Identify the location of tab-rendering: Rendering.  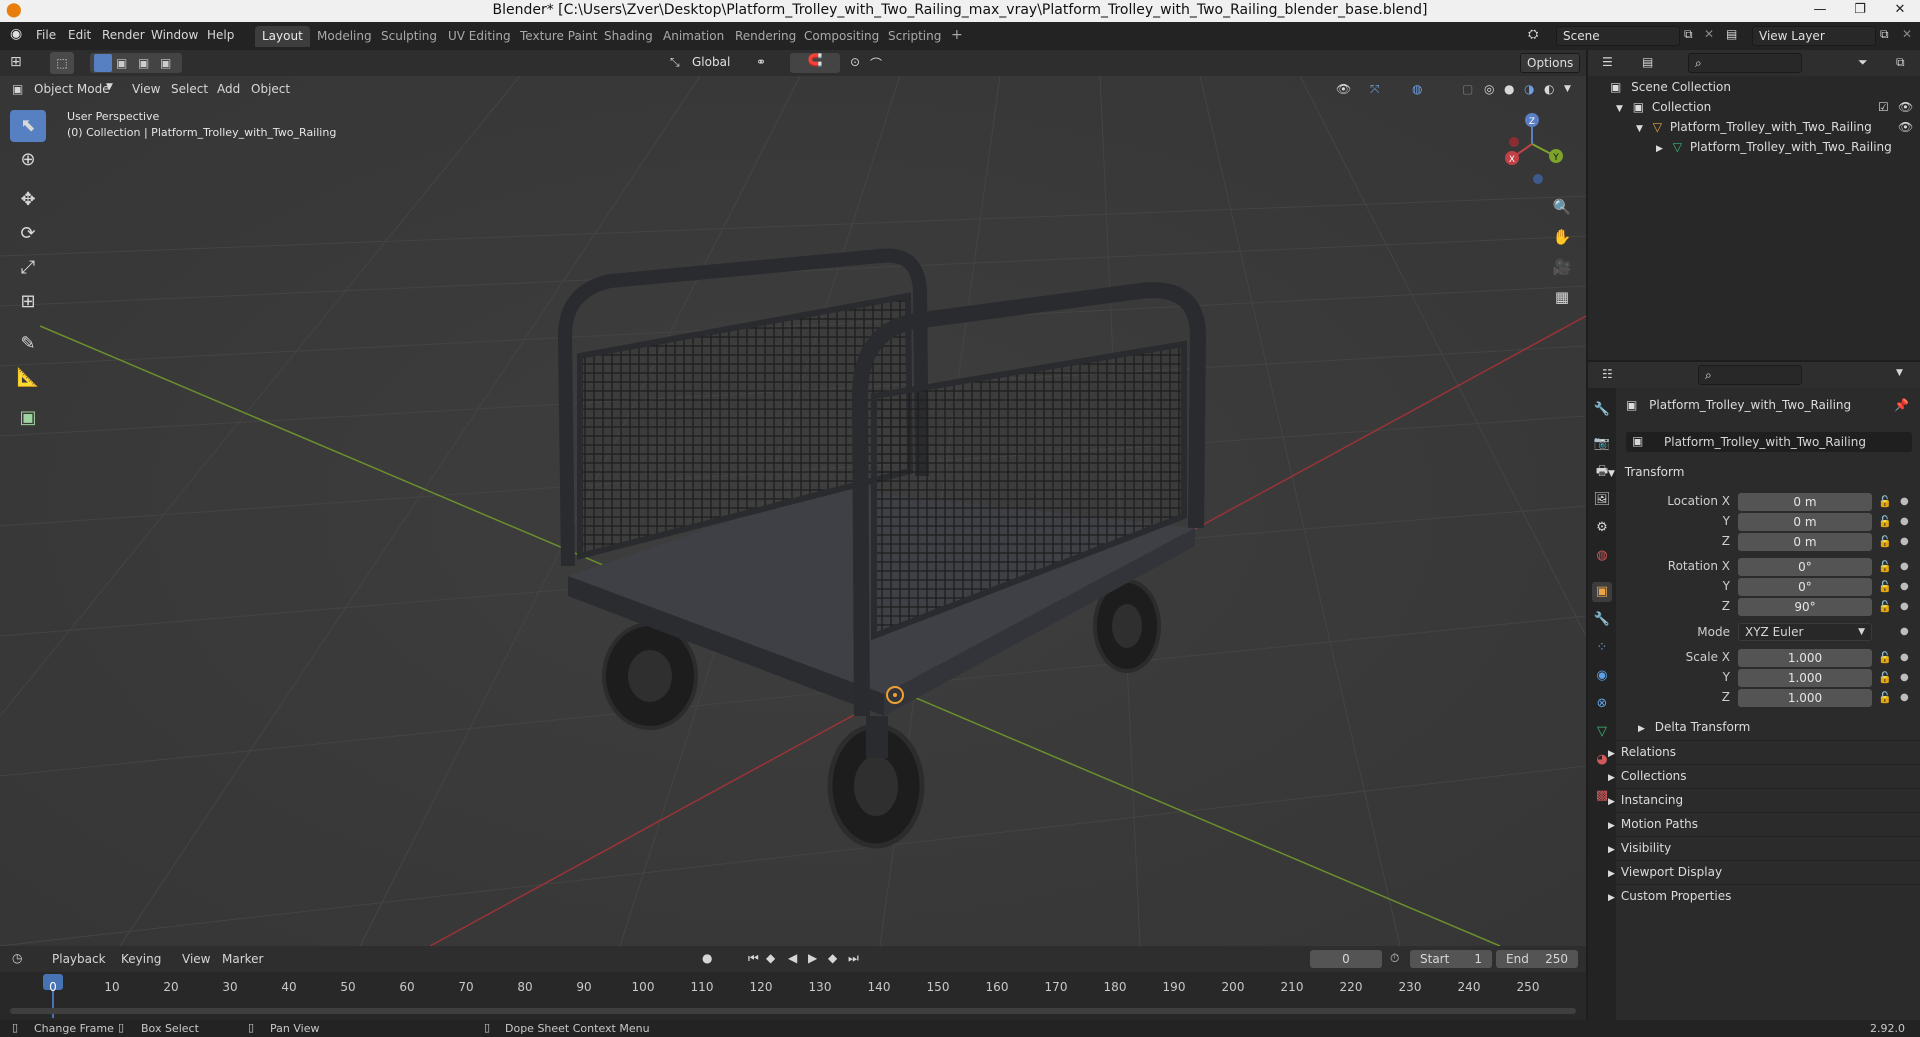
(765, 36).